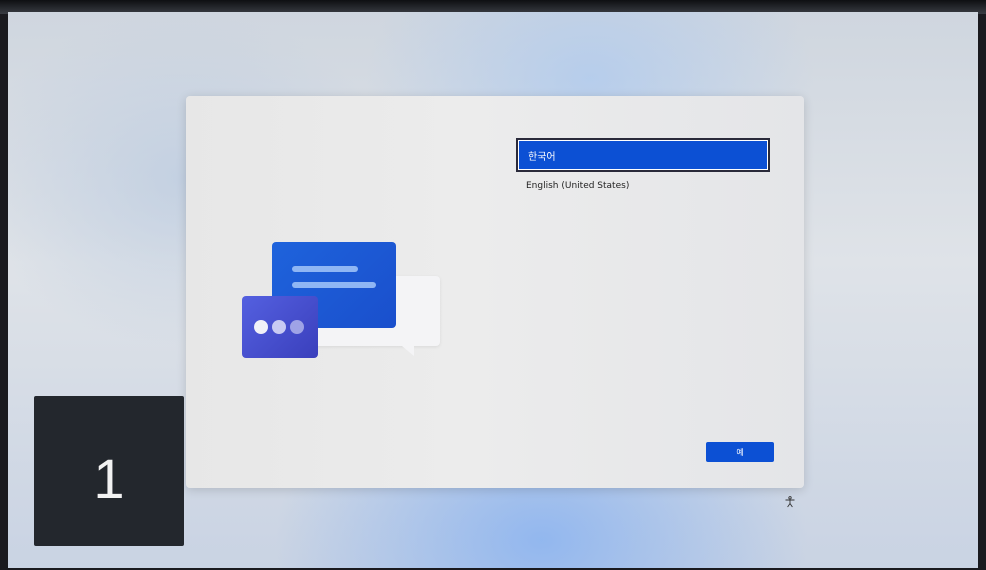 This screenshot has width=986, height=570. I want to click on language-option-korean: 한국어, so click(643, 155).